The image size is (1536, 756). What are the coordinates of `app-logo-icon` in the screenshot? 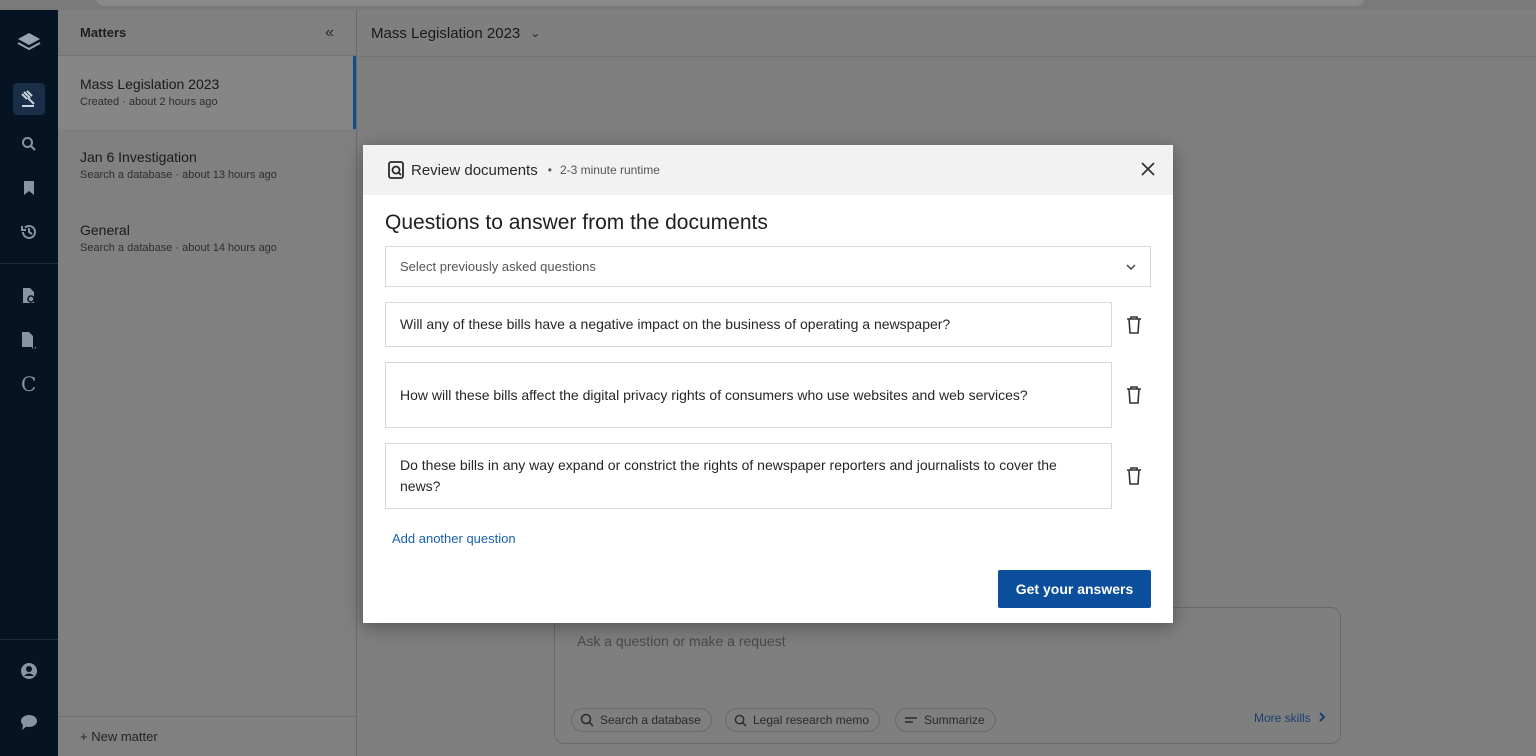 It's located at (29, 42).